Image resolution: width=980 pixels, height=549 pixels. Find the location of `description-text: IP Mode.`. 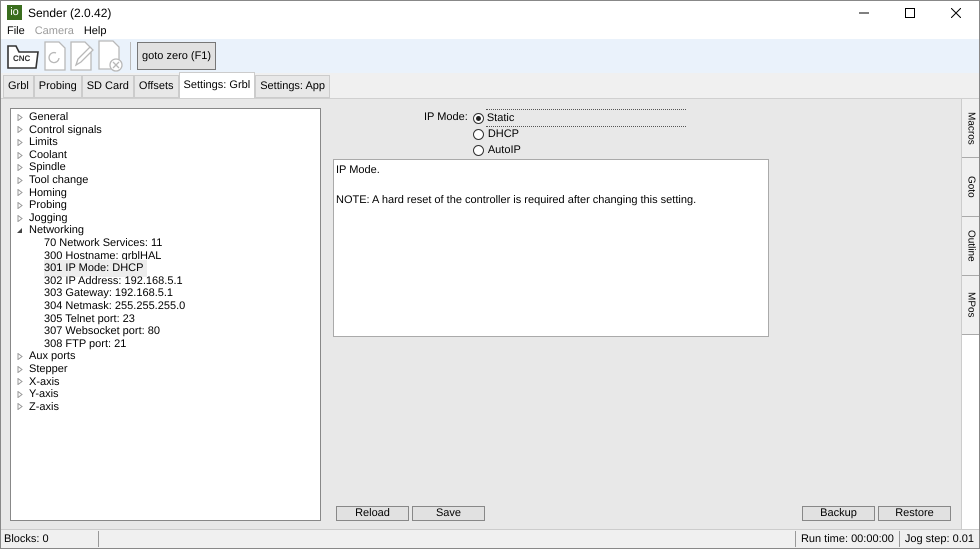

description-text: IP Mode. is located at coordinates (358, 170).